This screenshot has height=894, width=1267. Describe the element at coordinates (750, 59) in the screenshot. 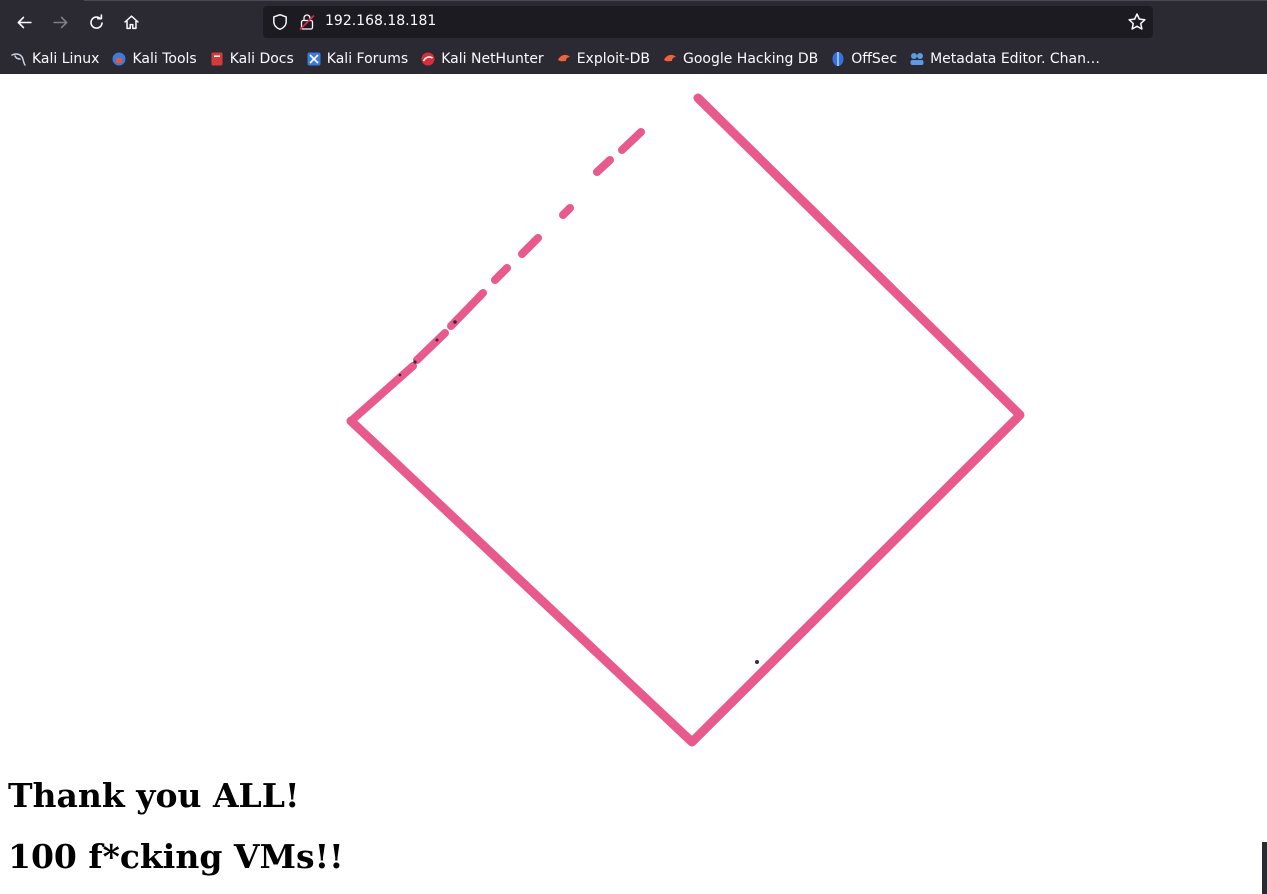

I see `bookmark-label: Google Hacking DB` at that location.